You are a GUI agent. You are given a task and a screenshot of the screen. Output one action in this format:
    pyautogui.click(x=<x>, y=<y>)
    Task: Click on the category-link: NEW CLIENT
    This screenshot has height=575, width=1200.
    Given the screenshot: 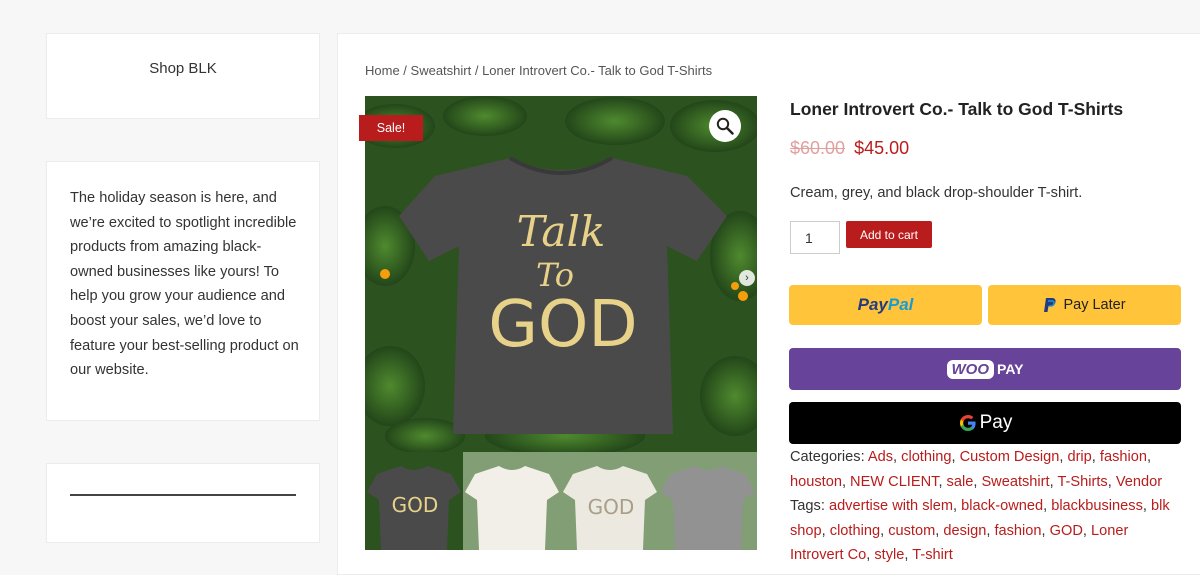 What is the action you would take?
    pyautogui.click(x=894, y=482)
    